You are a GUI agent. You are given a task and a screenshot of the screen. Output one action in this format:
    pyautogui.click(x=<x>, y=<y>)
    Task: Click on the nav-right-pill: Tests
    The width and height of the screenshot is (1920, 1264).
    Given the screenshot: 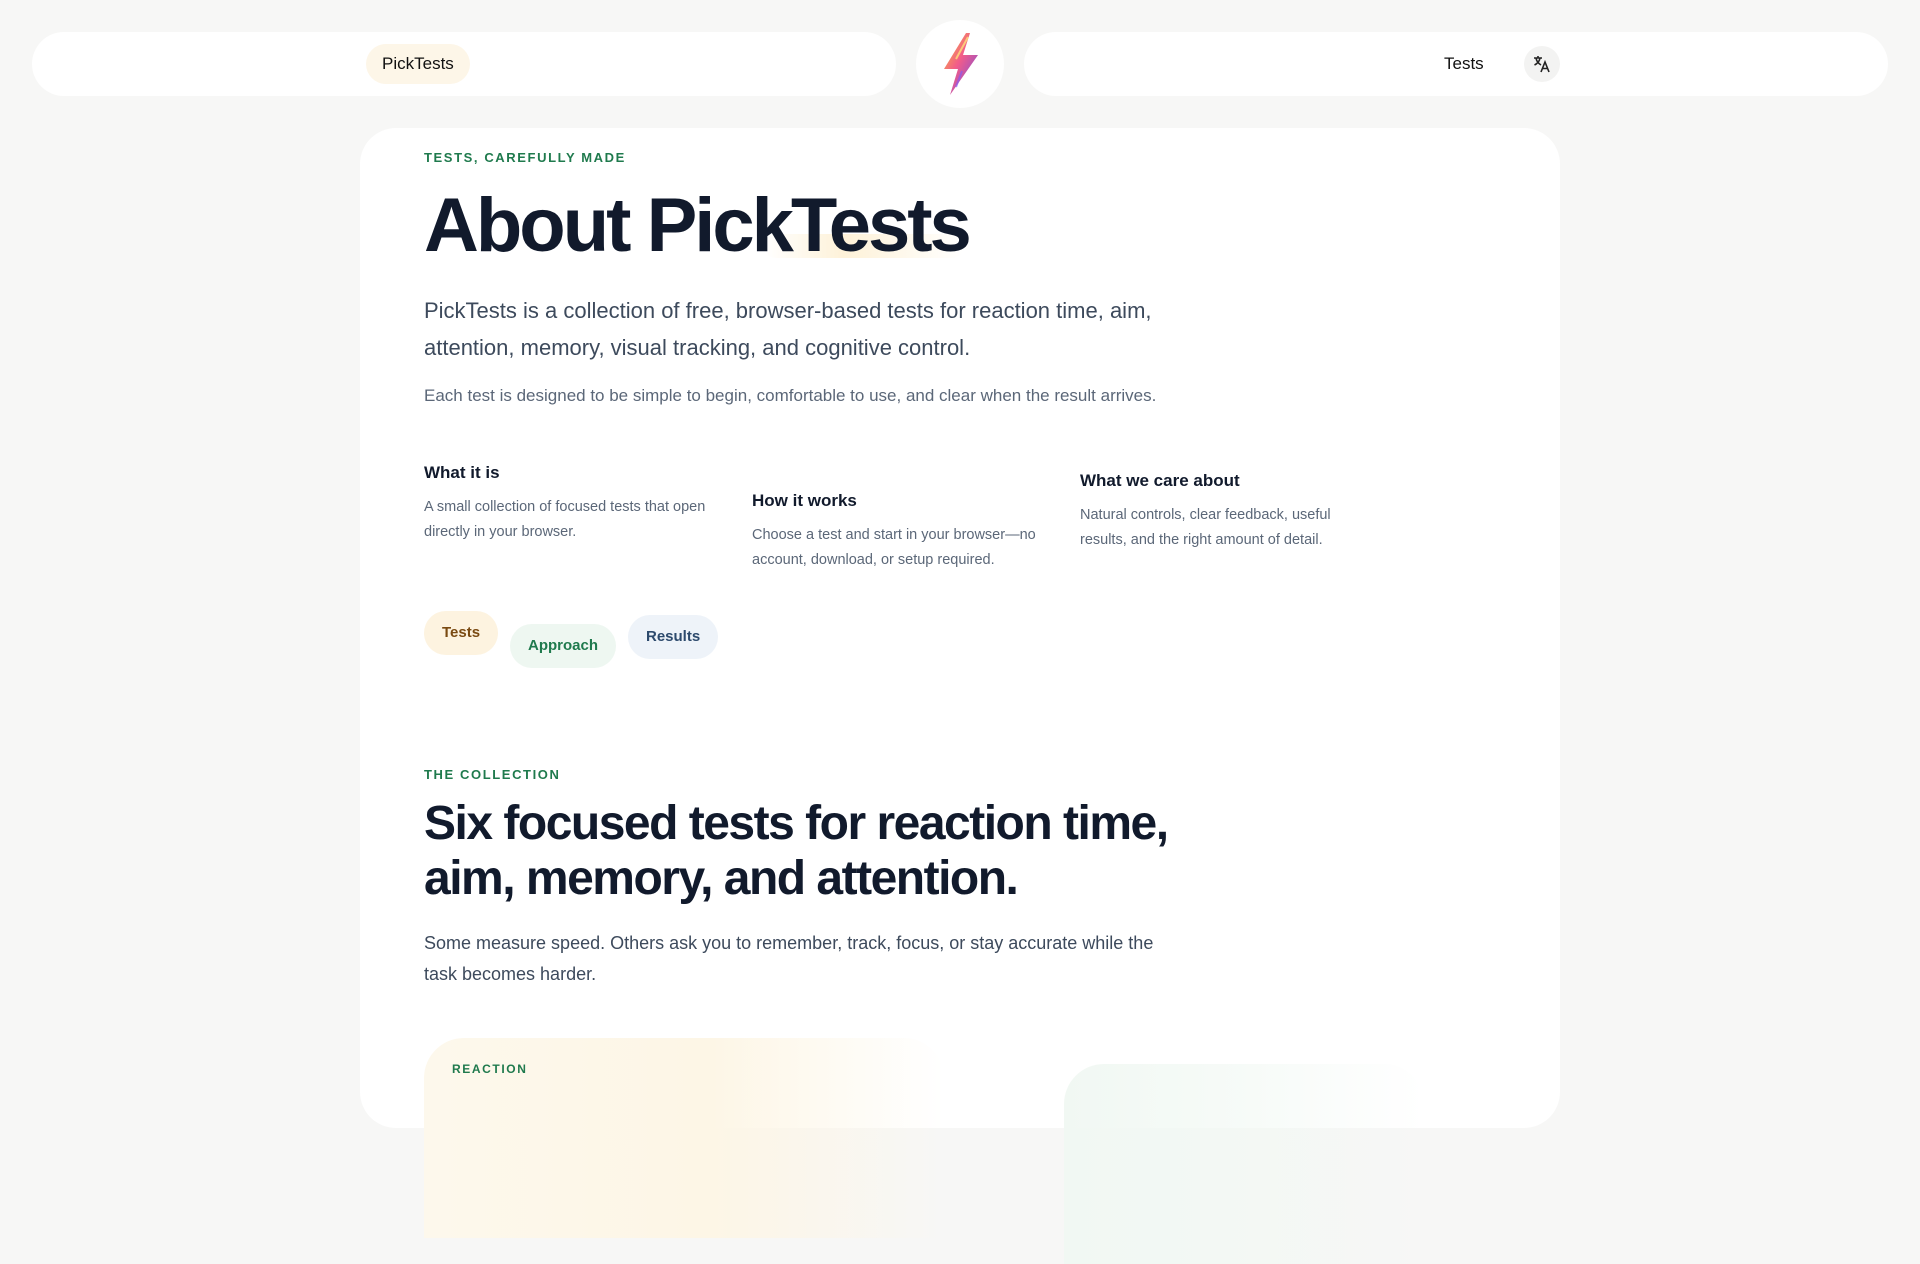 What is the action you would take?
    pyautogui.click(x=1456, y=64)
    